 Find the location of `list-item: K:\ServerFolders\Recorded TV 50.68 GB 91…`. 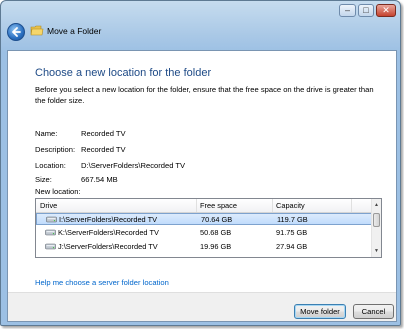

list-item: K:\ServerFolders\Recorded TV 50.68 GB 91… is located at coordinates (204, 233).